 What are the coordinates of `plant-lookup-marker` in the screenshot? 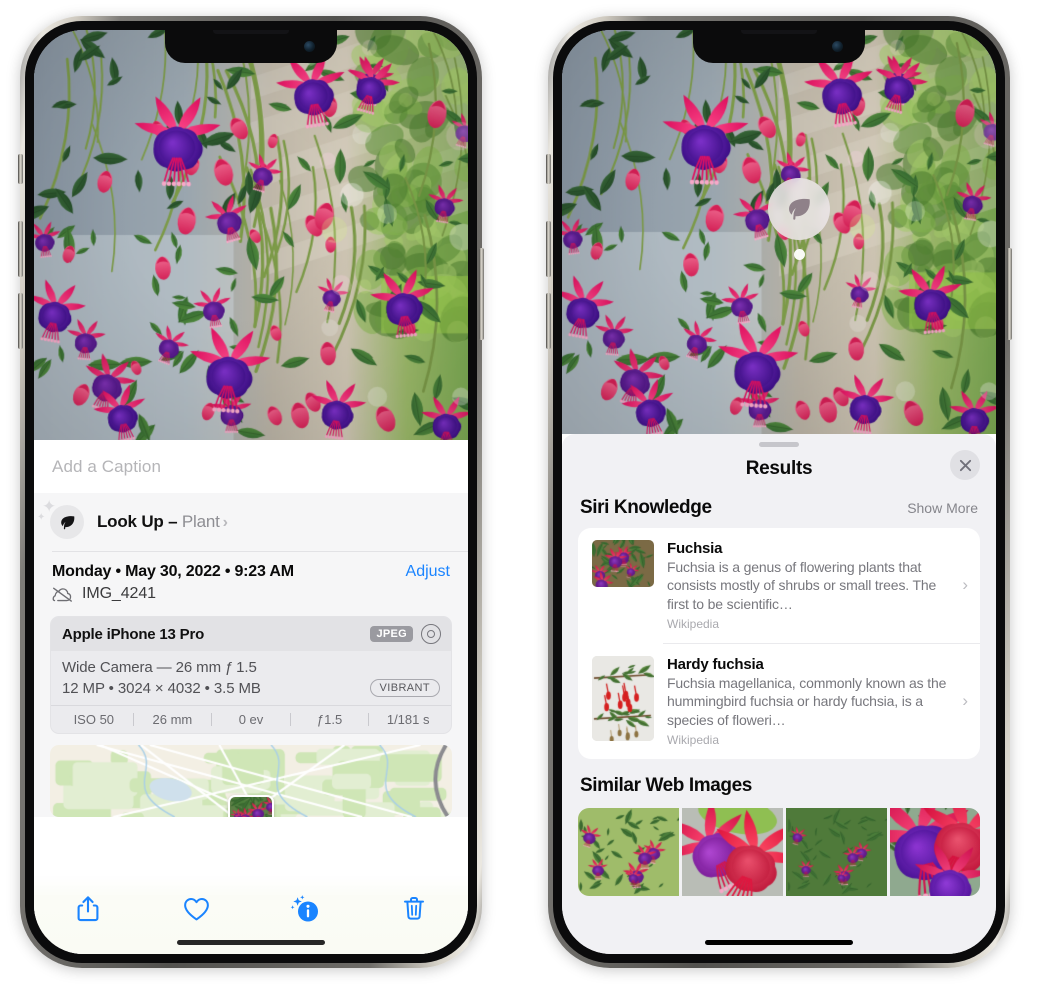 It's located at (799, 219).